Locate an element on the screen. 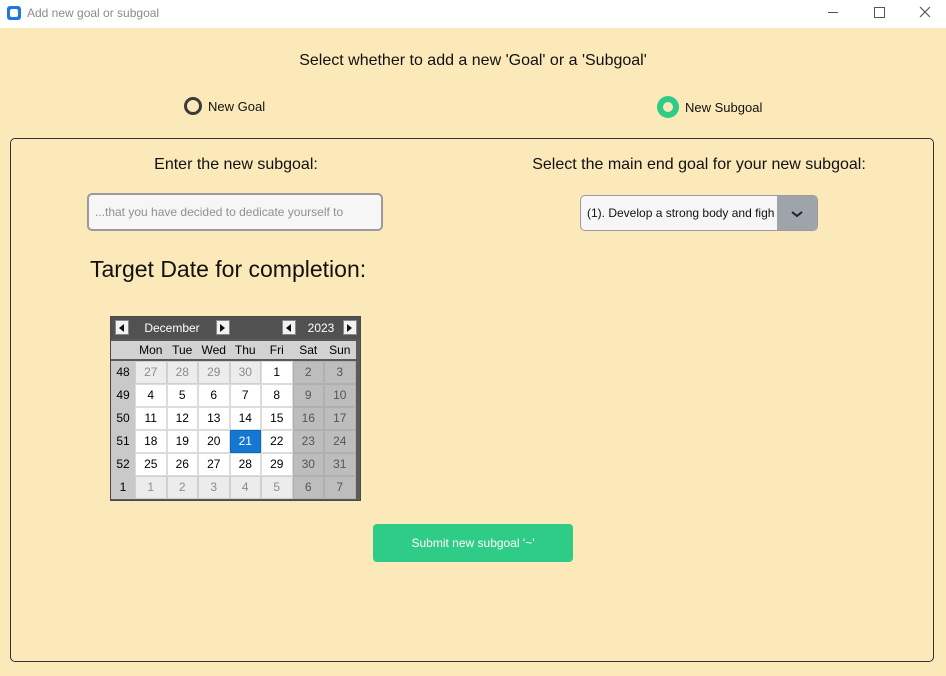 This screenshot has height=676, width=946. submit-subgoal-button: Submit new subgoal '~' is located at coordinates (473, 543).